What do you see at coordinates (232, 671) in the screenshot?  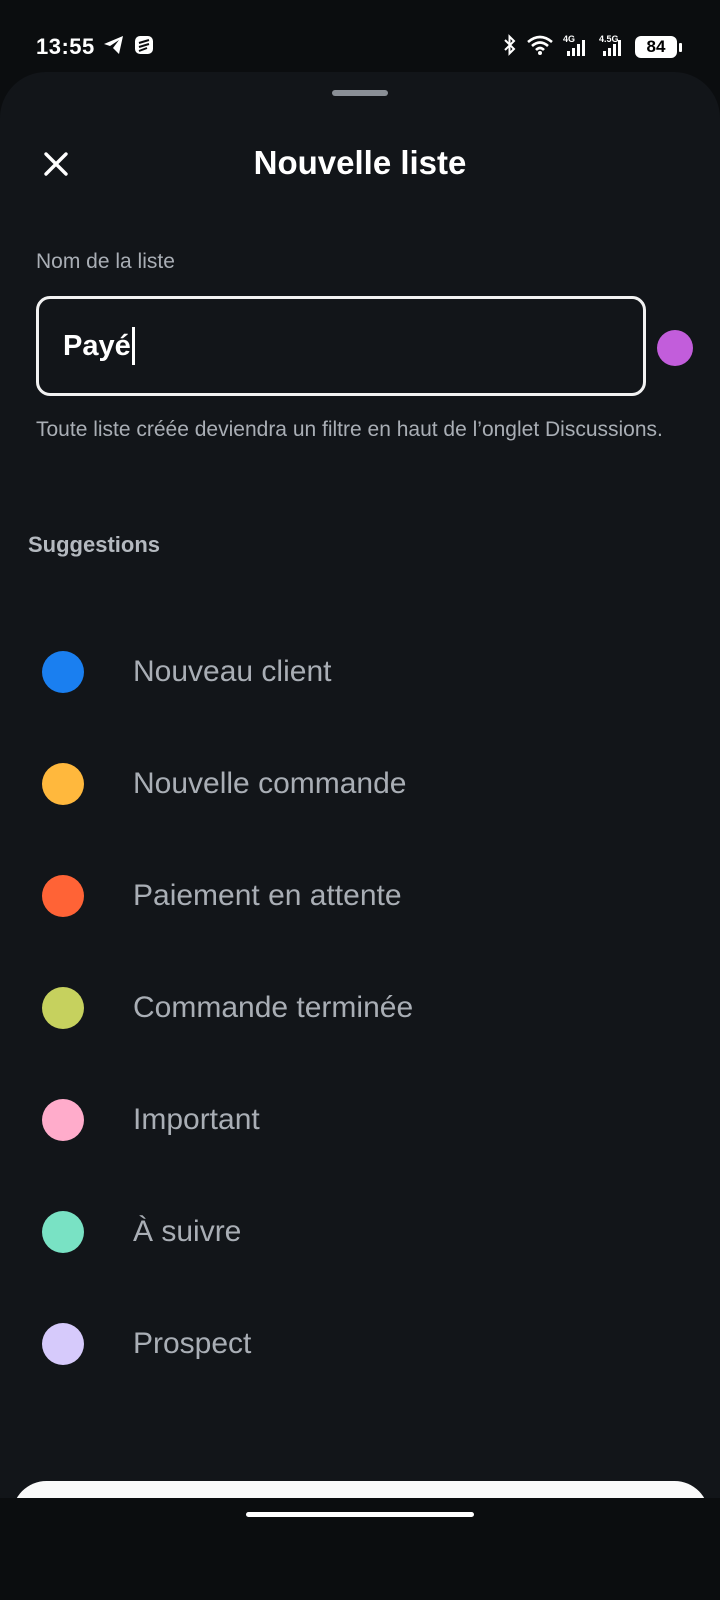 I see `suggestion-label: Nouveau client` at bounding box center [232, 671].